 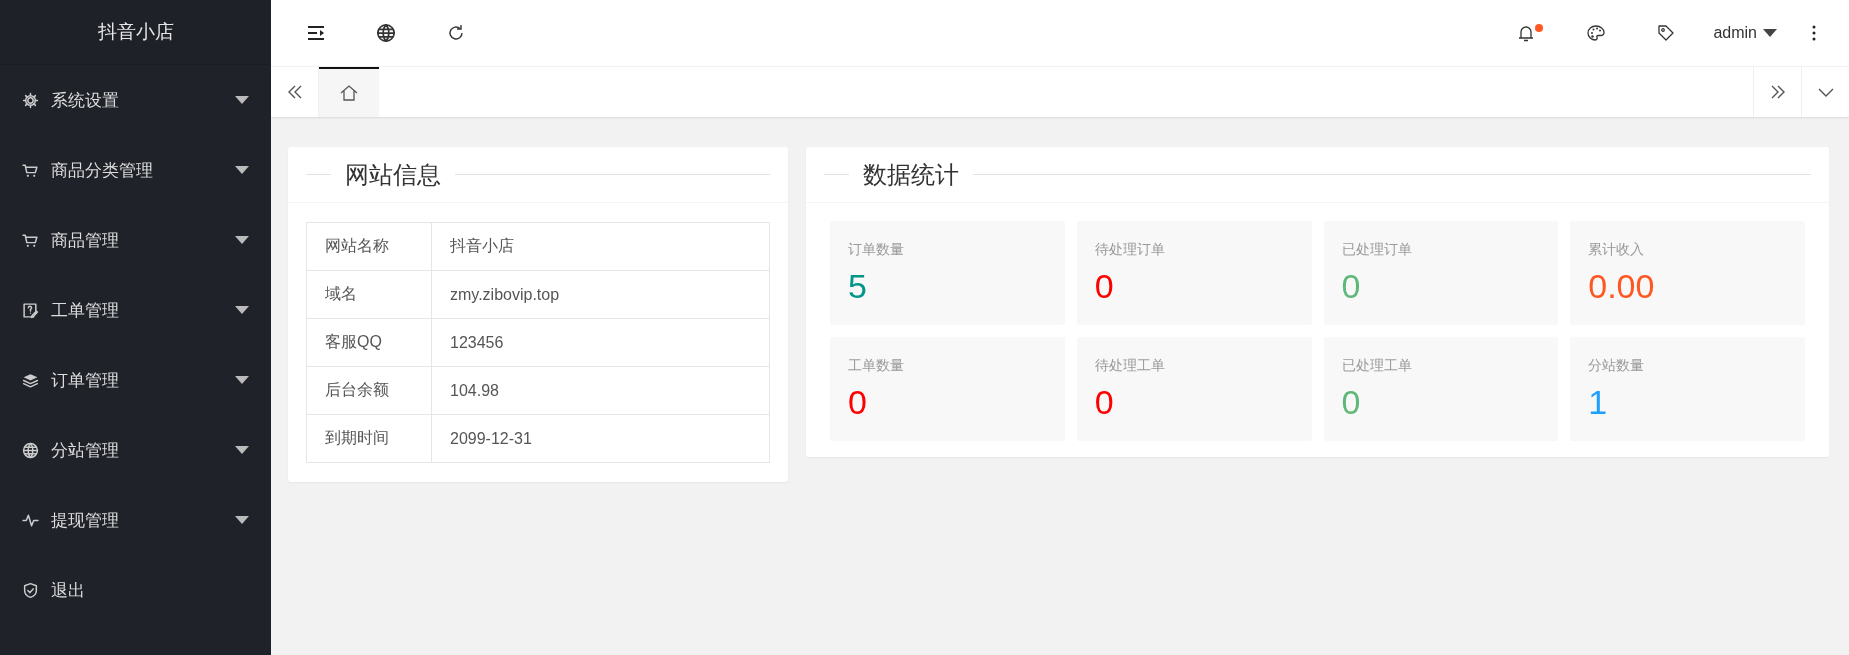 What do you see at coordinates (369, 342) in the screenshot?
I see `table-cell: 客服QQ` at bounding box center [369, 342].